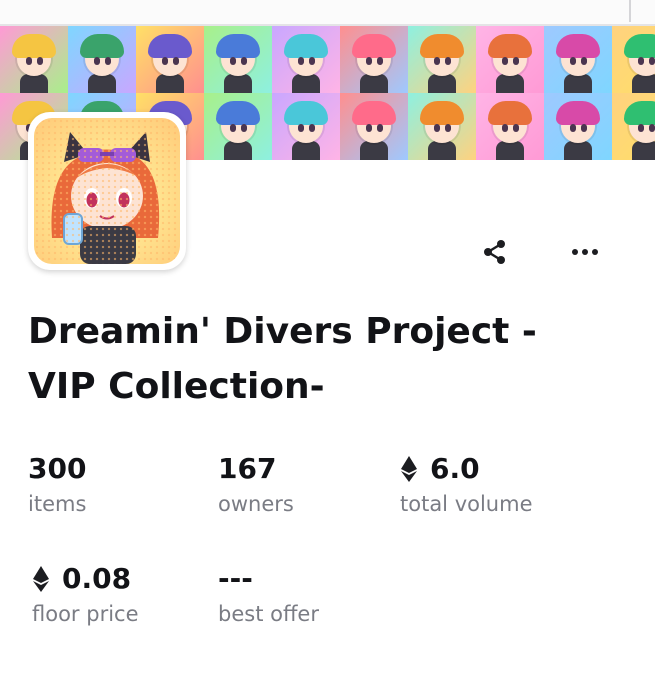  What do you see at coordinates (282, 331) in the screenshot?
I see `collection-title-line1: Dreamin' Divers Project -` at bounding box center [282, 331].